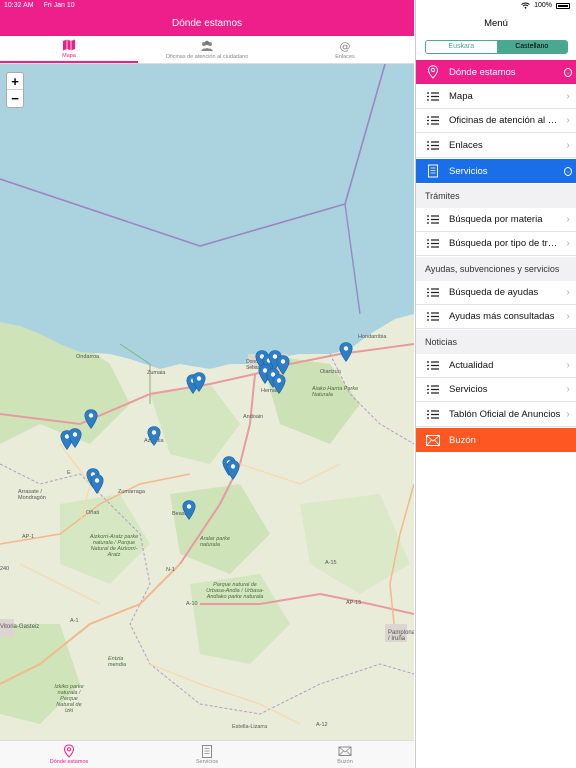  What do you see at coordinates (525, 5) in the screenshot?
I see `wifi-icon` at bounding box center [525, 5].